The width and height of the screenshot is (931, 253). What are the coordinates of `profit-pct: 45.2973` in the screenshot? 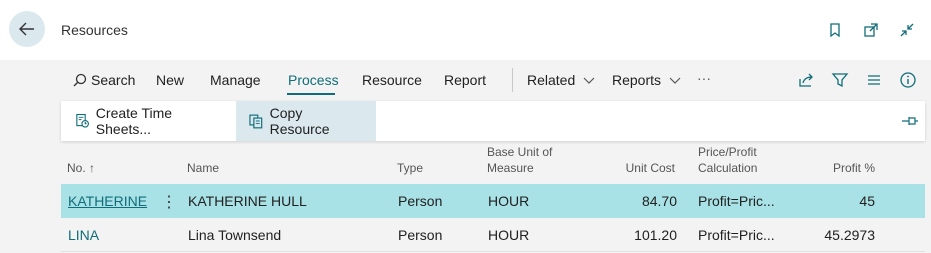 It's located at (849, 235).